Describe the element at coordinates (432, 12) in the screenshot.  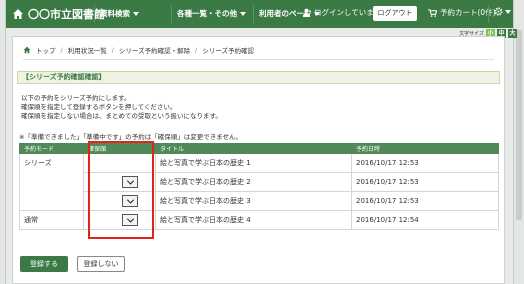
I see `cart-icon` at that location.